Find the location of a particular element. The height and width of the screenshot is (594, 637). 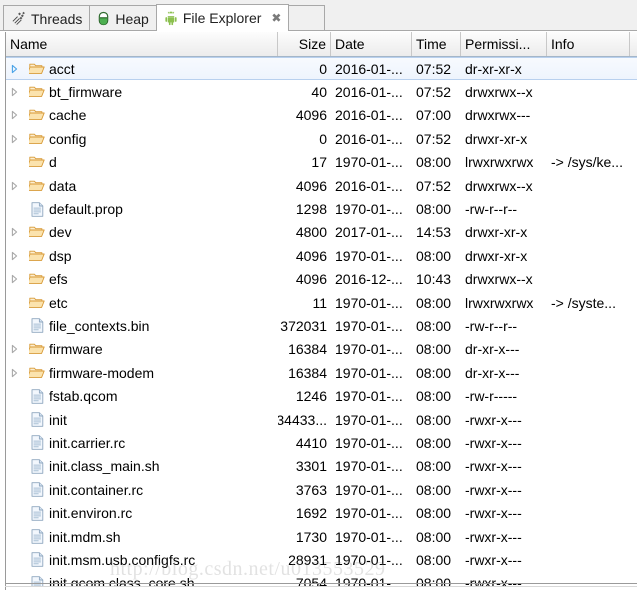

table-row: fstab.qcom 1246 1970-01-... 08:00 -rw-r----- is located at coordinates (321, 395).